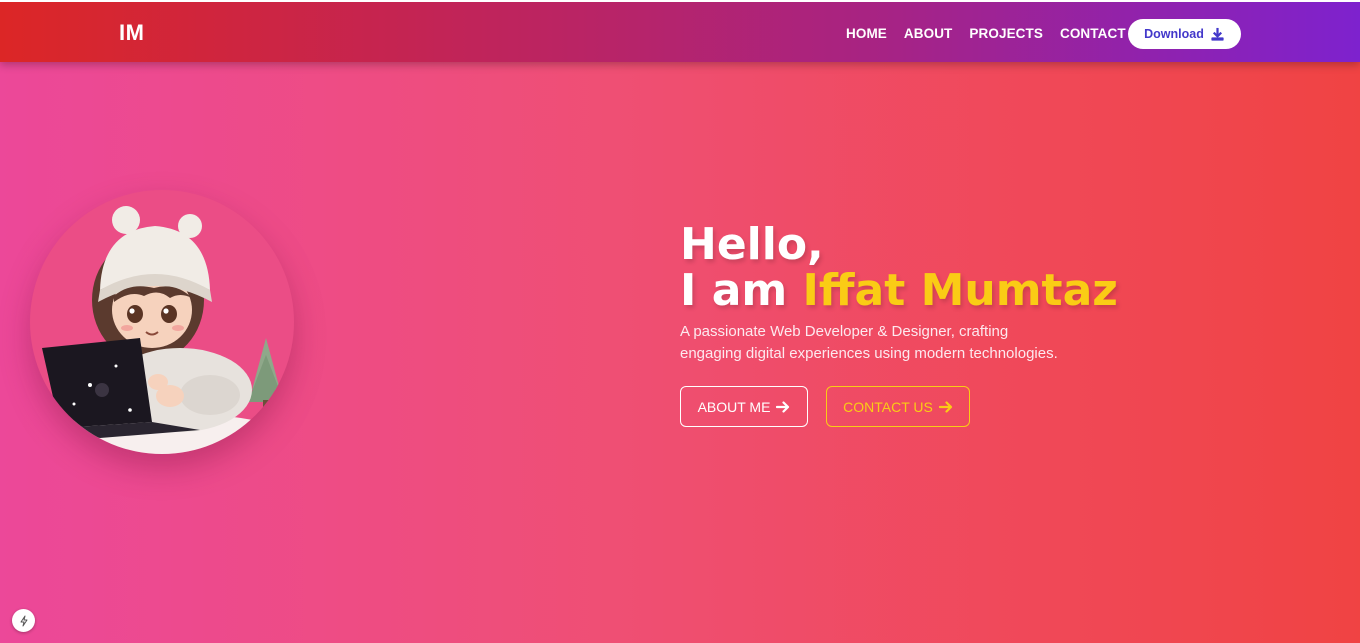  I want to click on profile-avatar, so click(162, 322).